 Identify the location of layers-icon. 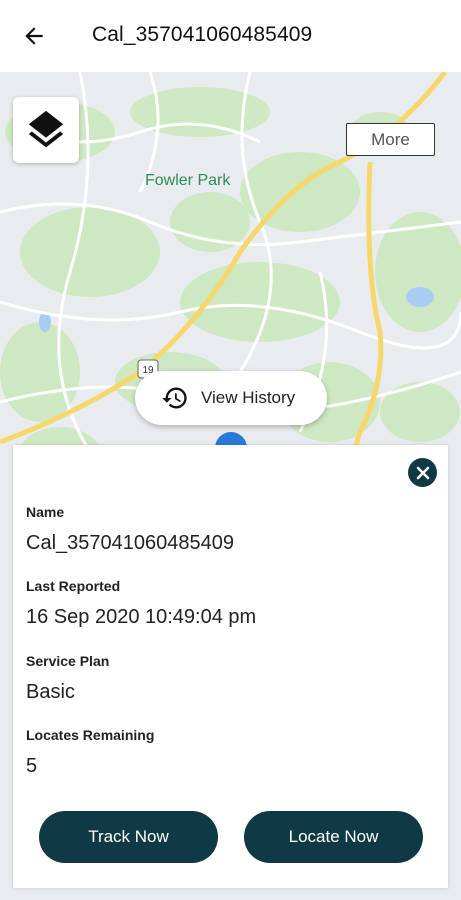
(46, 129).